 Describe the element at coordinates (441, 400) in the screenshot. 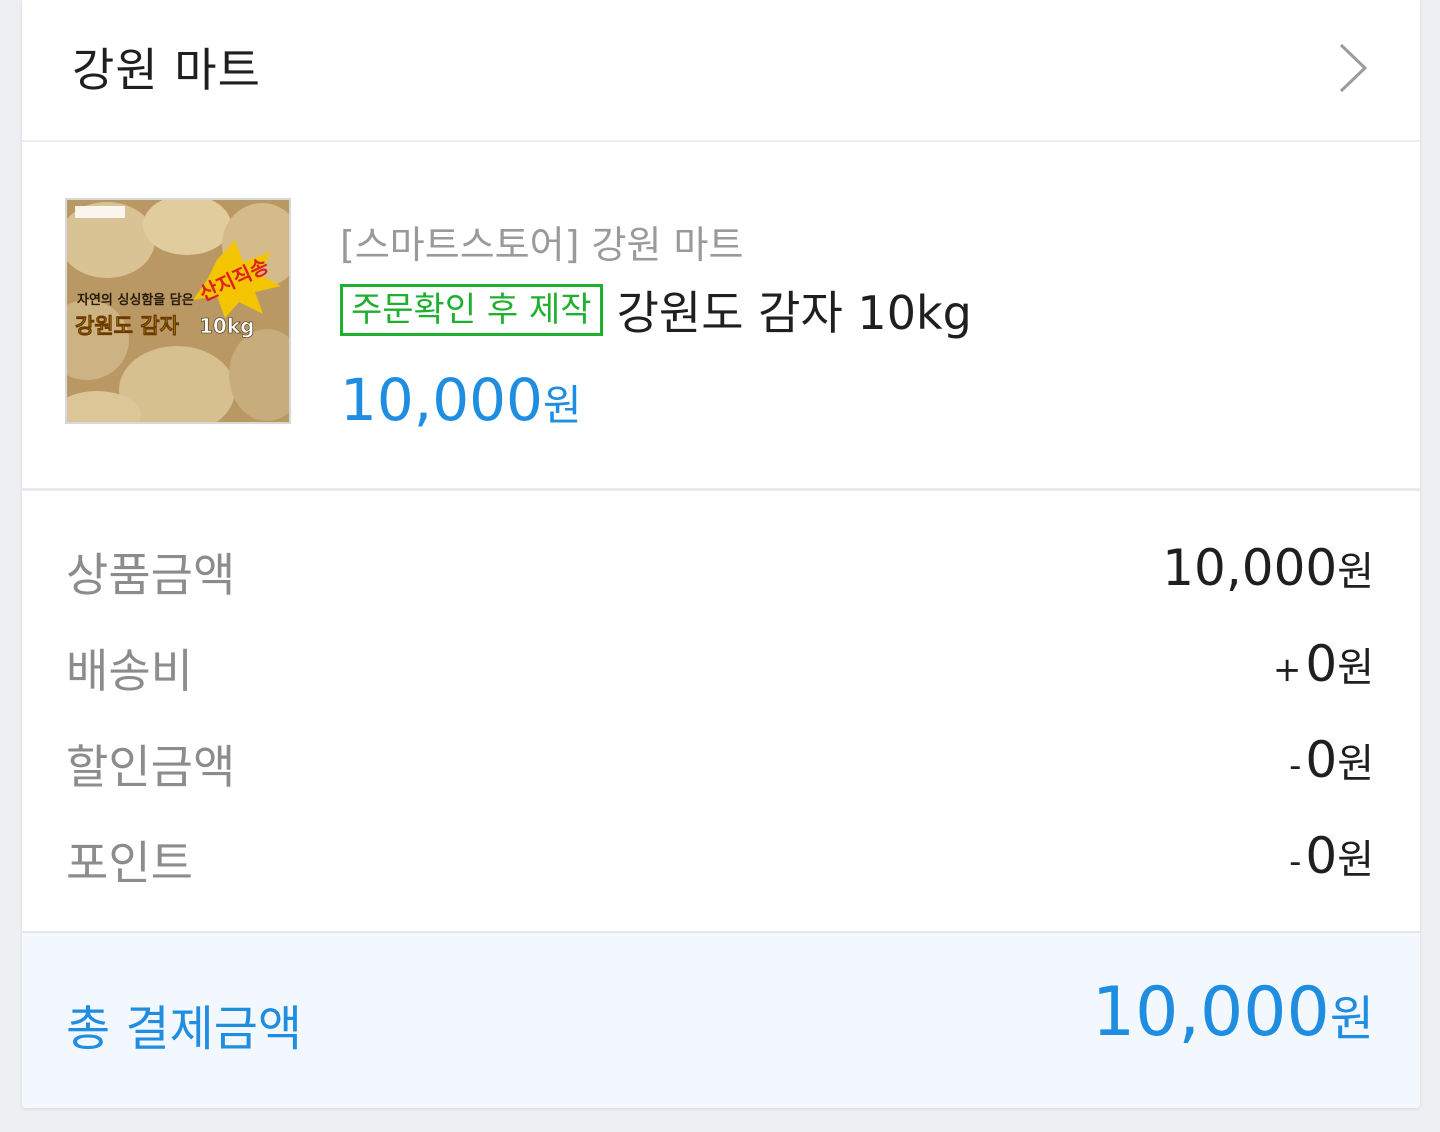

I see `product-price-number: 10,000` at that location.